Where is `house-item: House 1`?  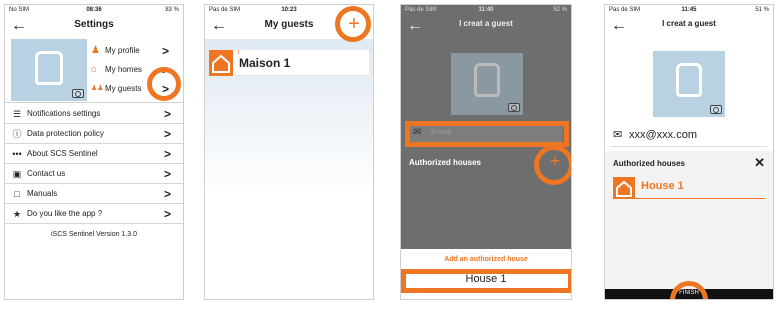
house-item: House 1 is located at coordinates (689, 188).